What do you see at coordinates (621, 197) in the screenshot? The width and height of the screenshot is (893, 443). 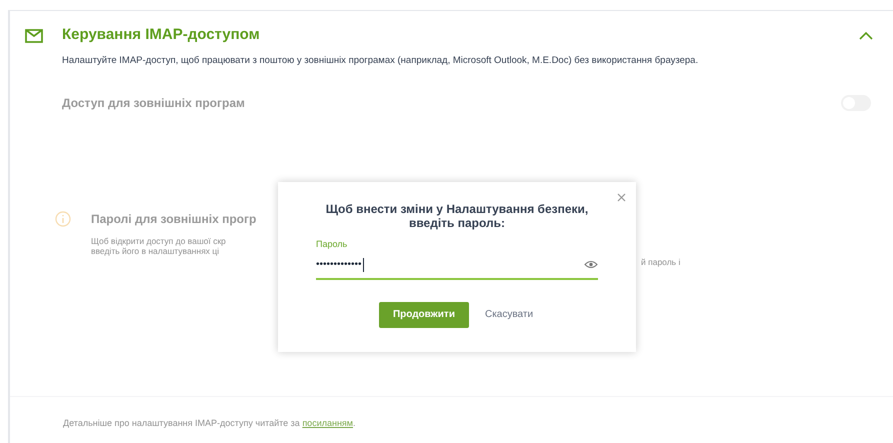 I see `close-icon` at bounding box center [621, 197].